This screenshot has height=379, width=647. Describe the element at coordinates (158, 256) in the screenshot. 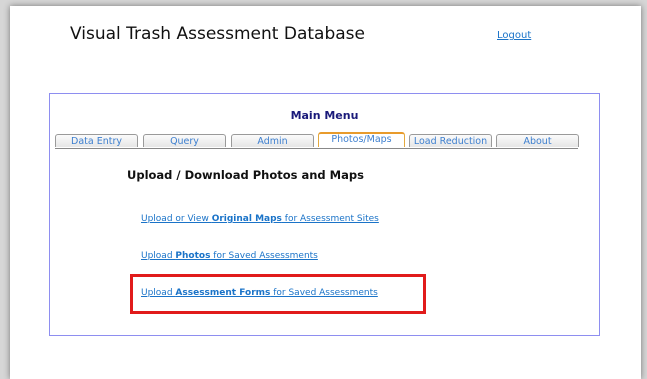

I see `link-text-pre: Upload` at that location.